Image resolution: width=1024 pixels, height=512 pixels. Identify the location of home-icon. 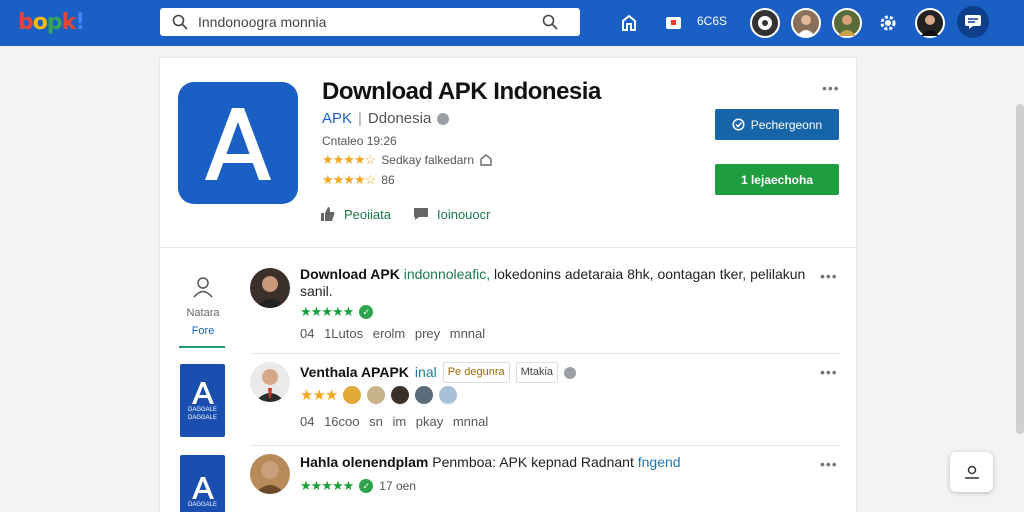
(629, 23).